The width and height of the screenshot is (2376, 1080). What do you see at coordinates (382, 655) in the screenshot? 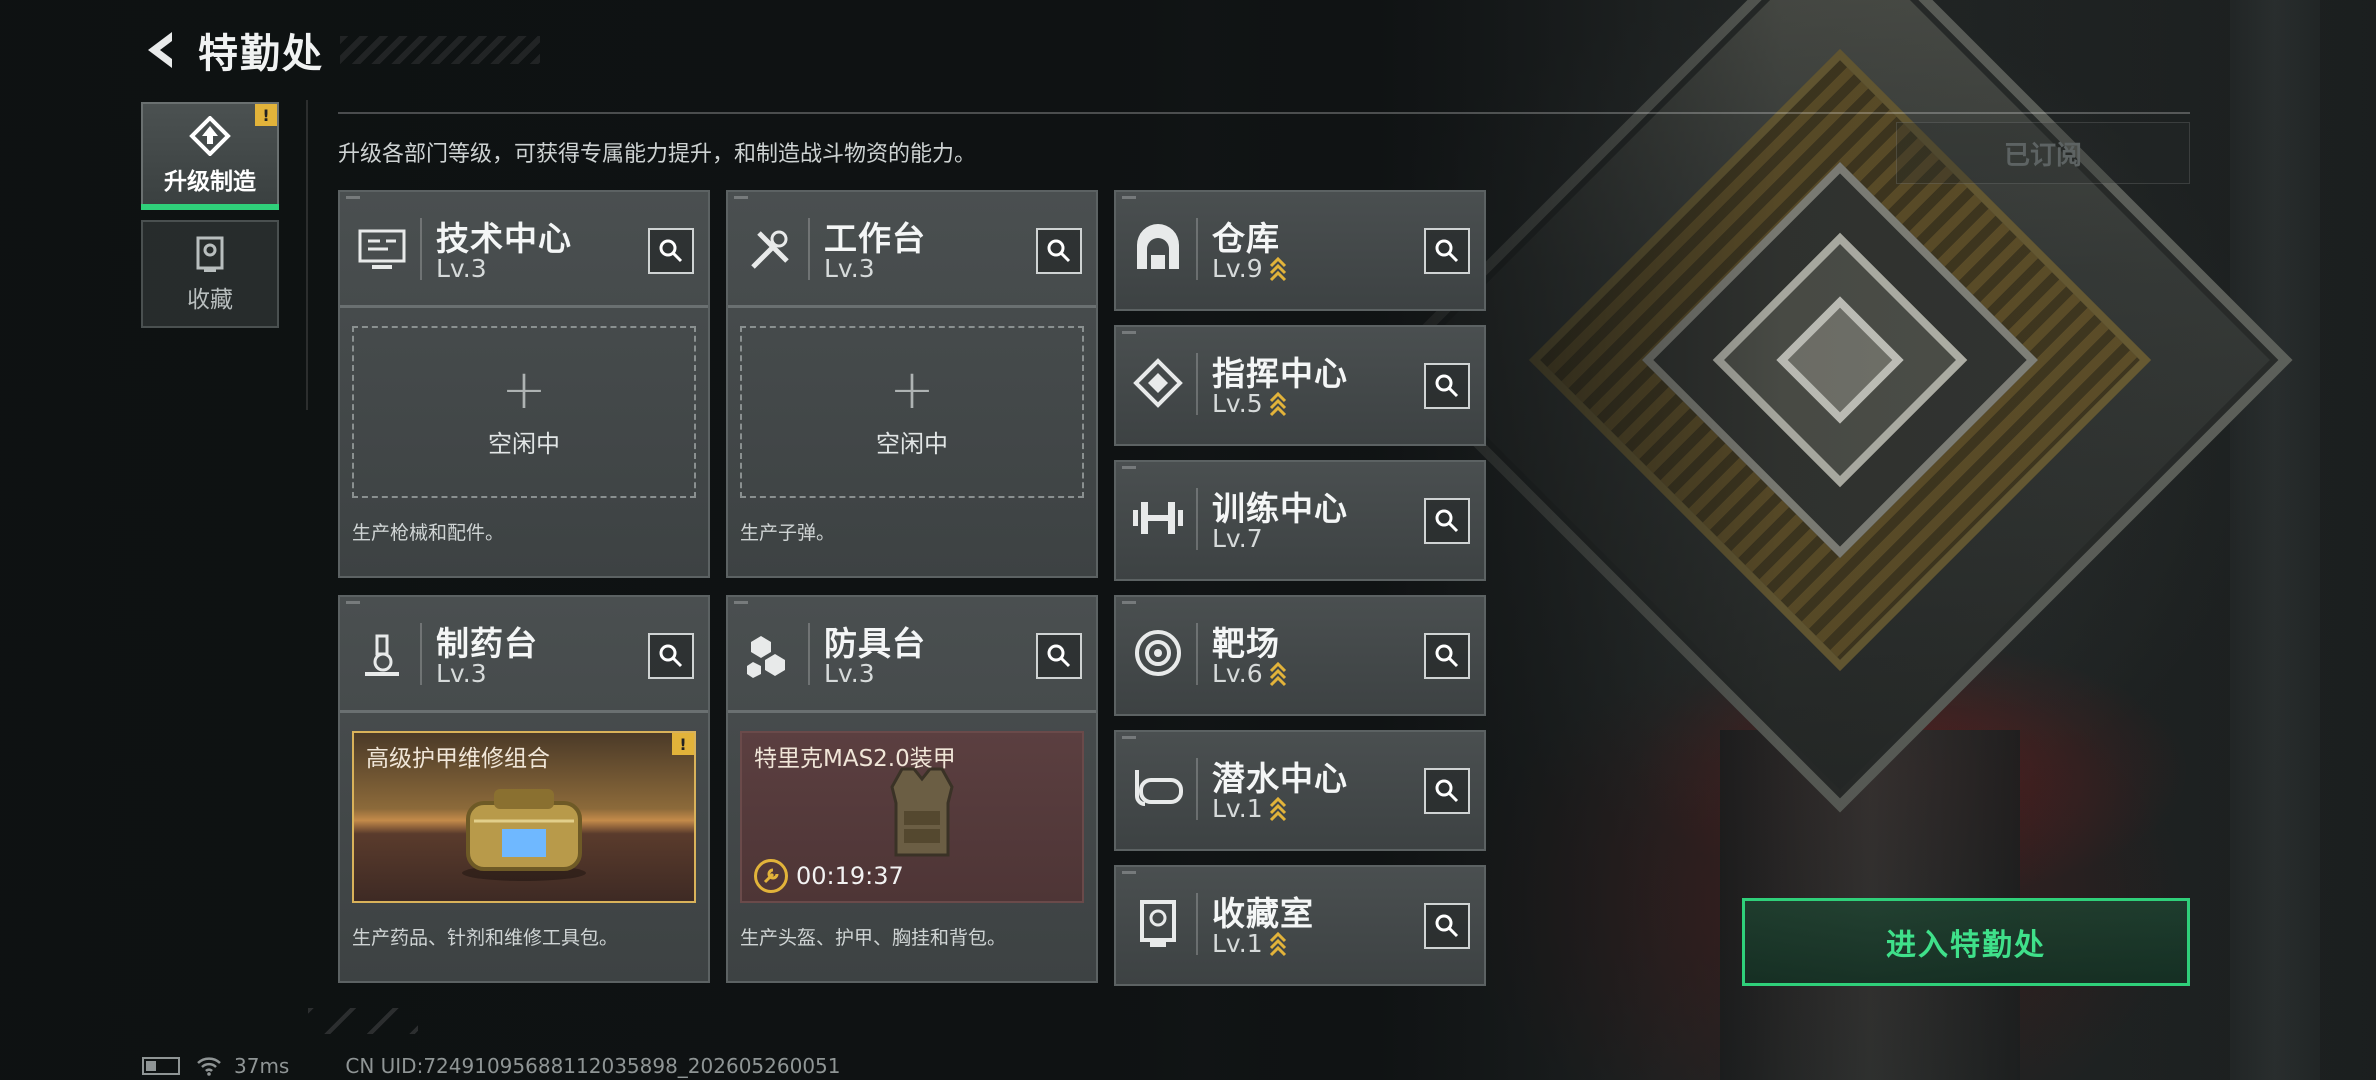
I see `microscope-icon` at bounding box center [382, 655].